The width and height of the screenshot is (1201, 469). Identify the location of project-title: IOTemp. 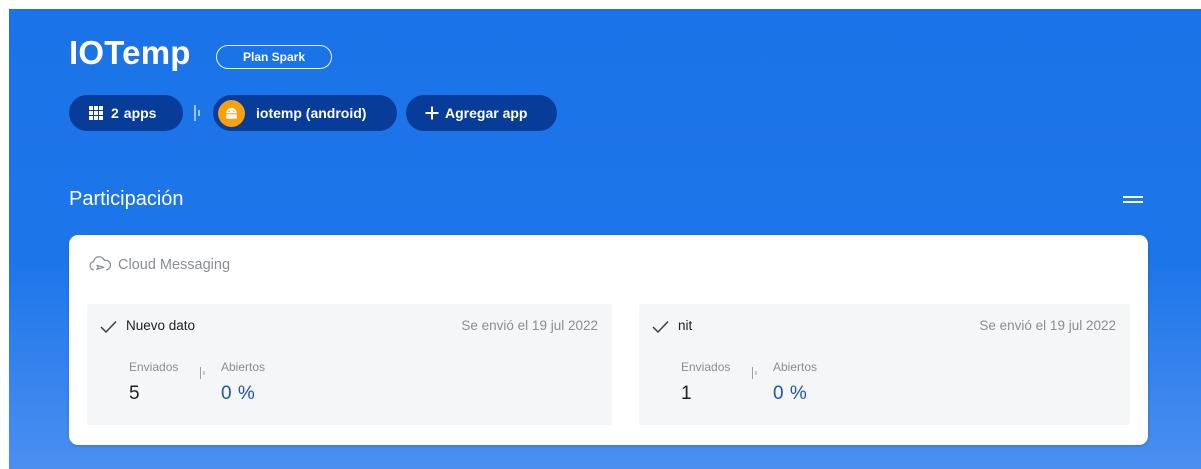
(130, 52).